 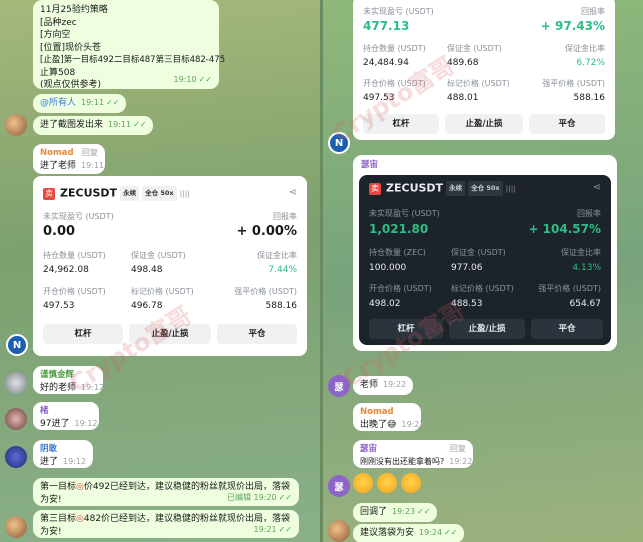 What do you see at coordinates (49, 461) in the screenshot?
I see `message-text: 进了` at bounding box center [49, 461].